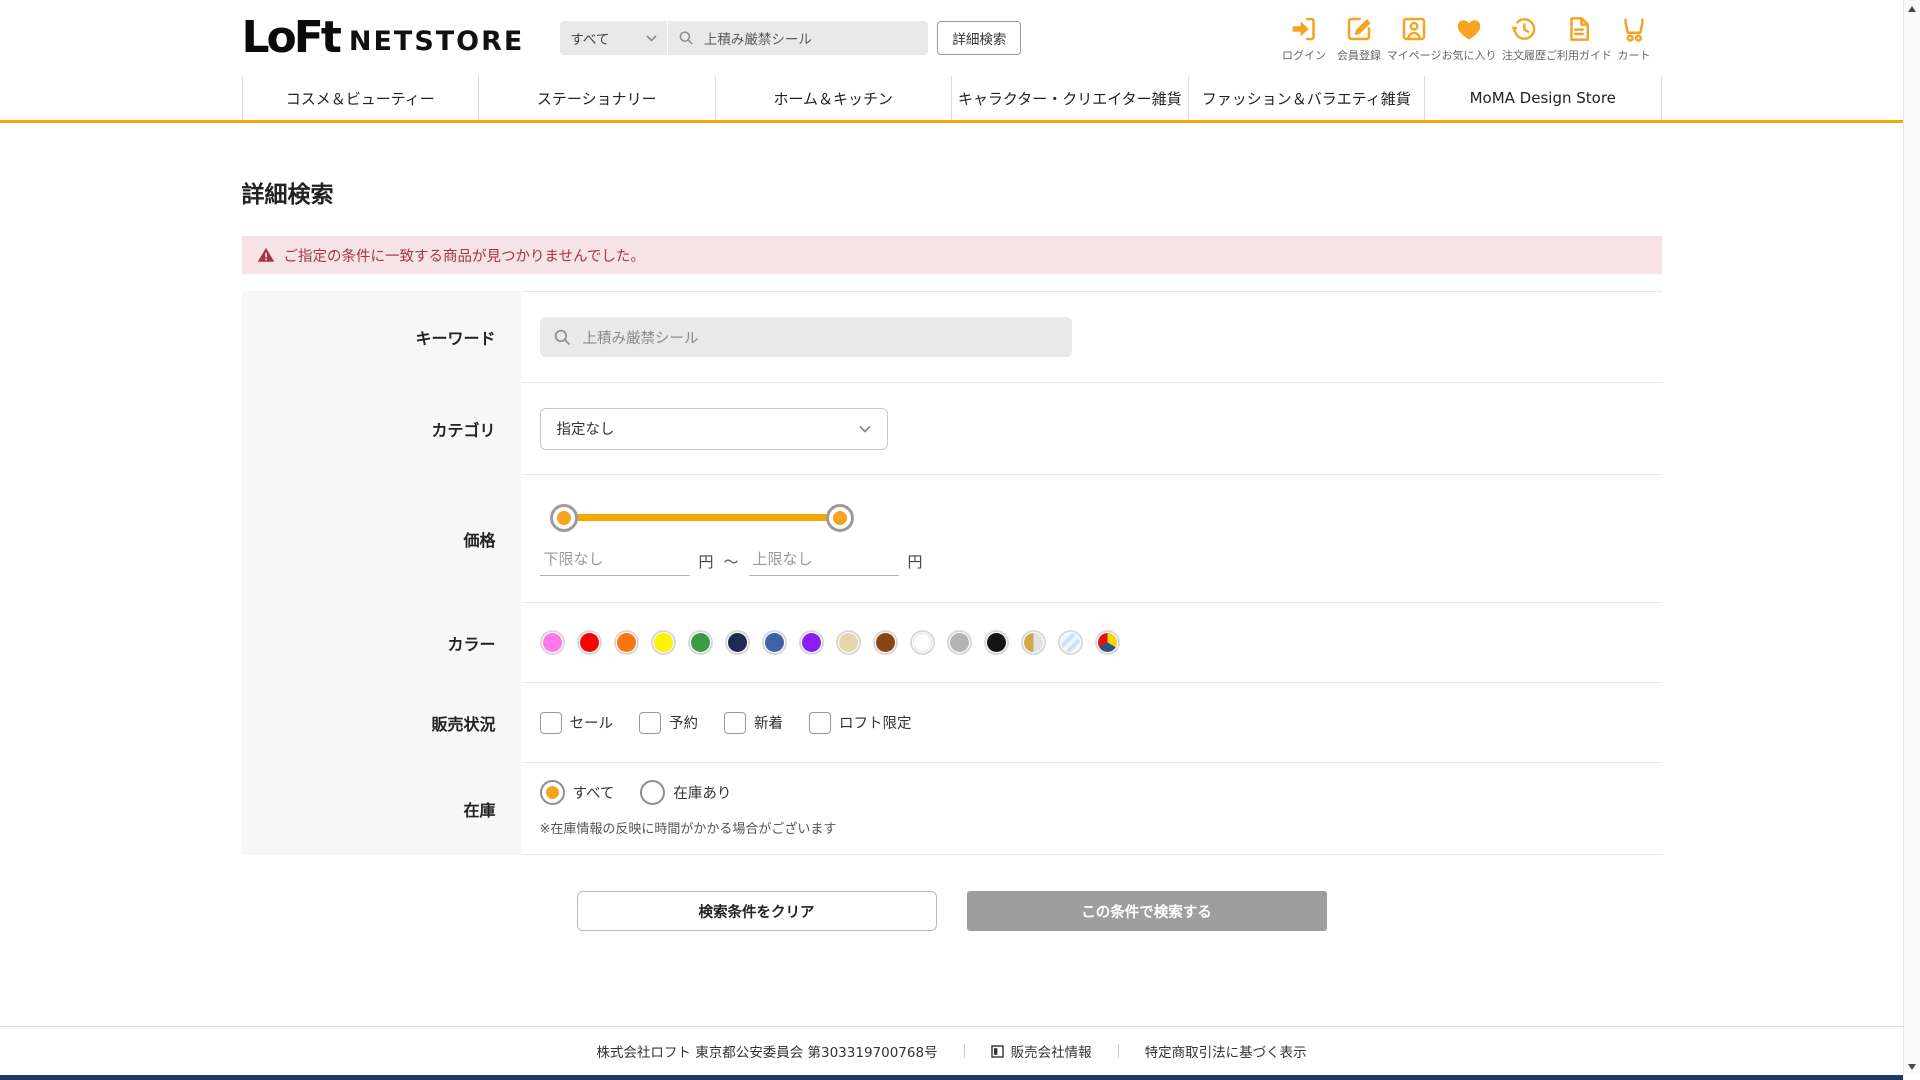  What do you see at coordinates (614, 561) in the screenshot?
I see `price-min-input` at bounding box center [614, 561].